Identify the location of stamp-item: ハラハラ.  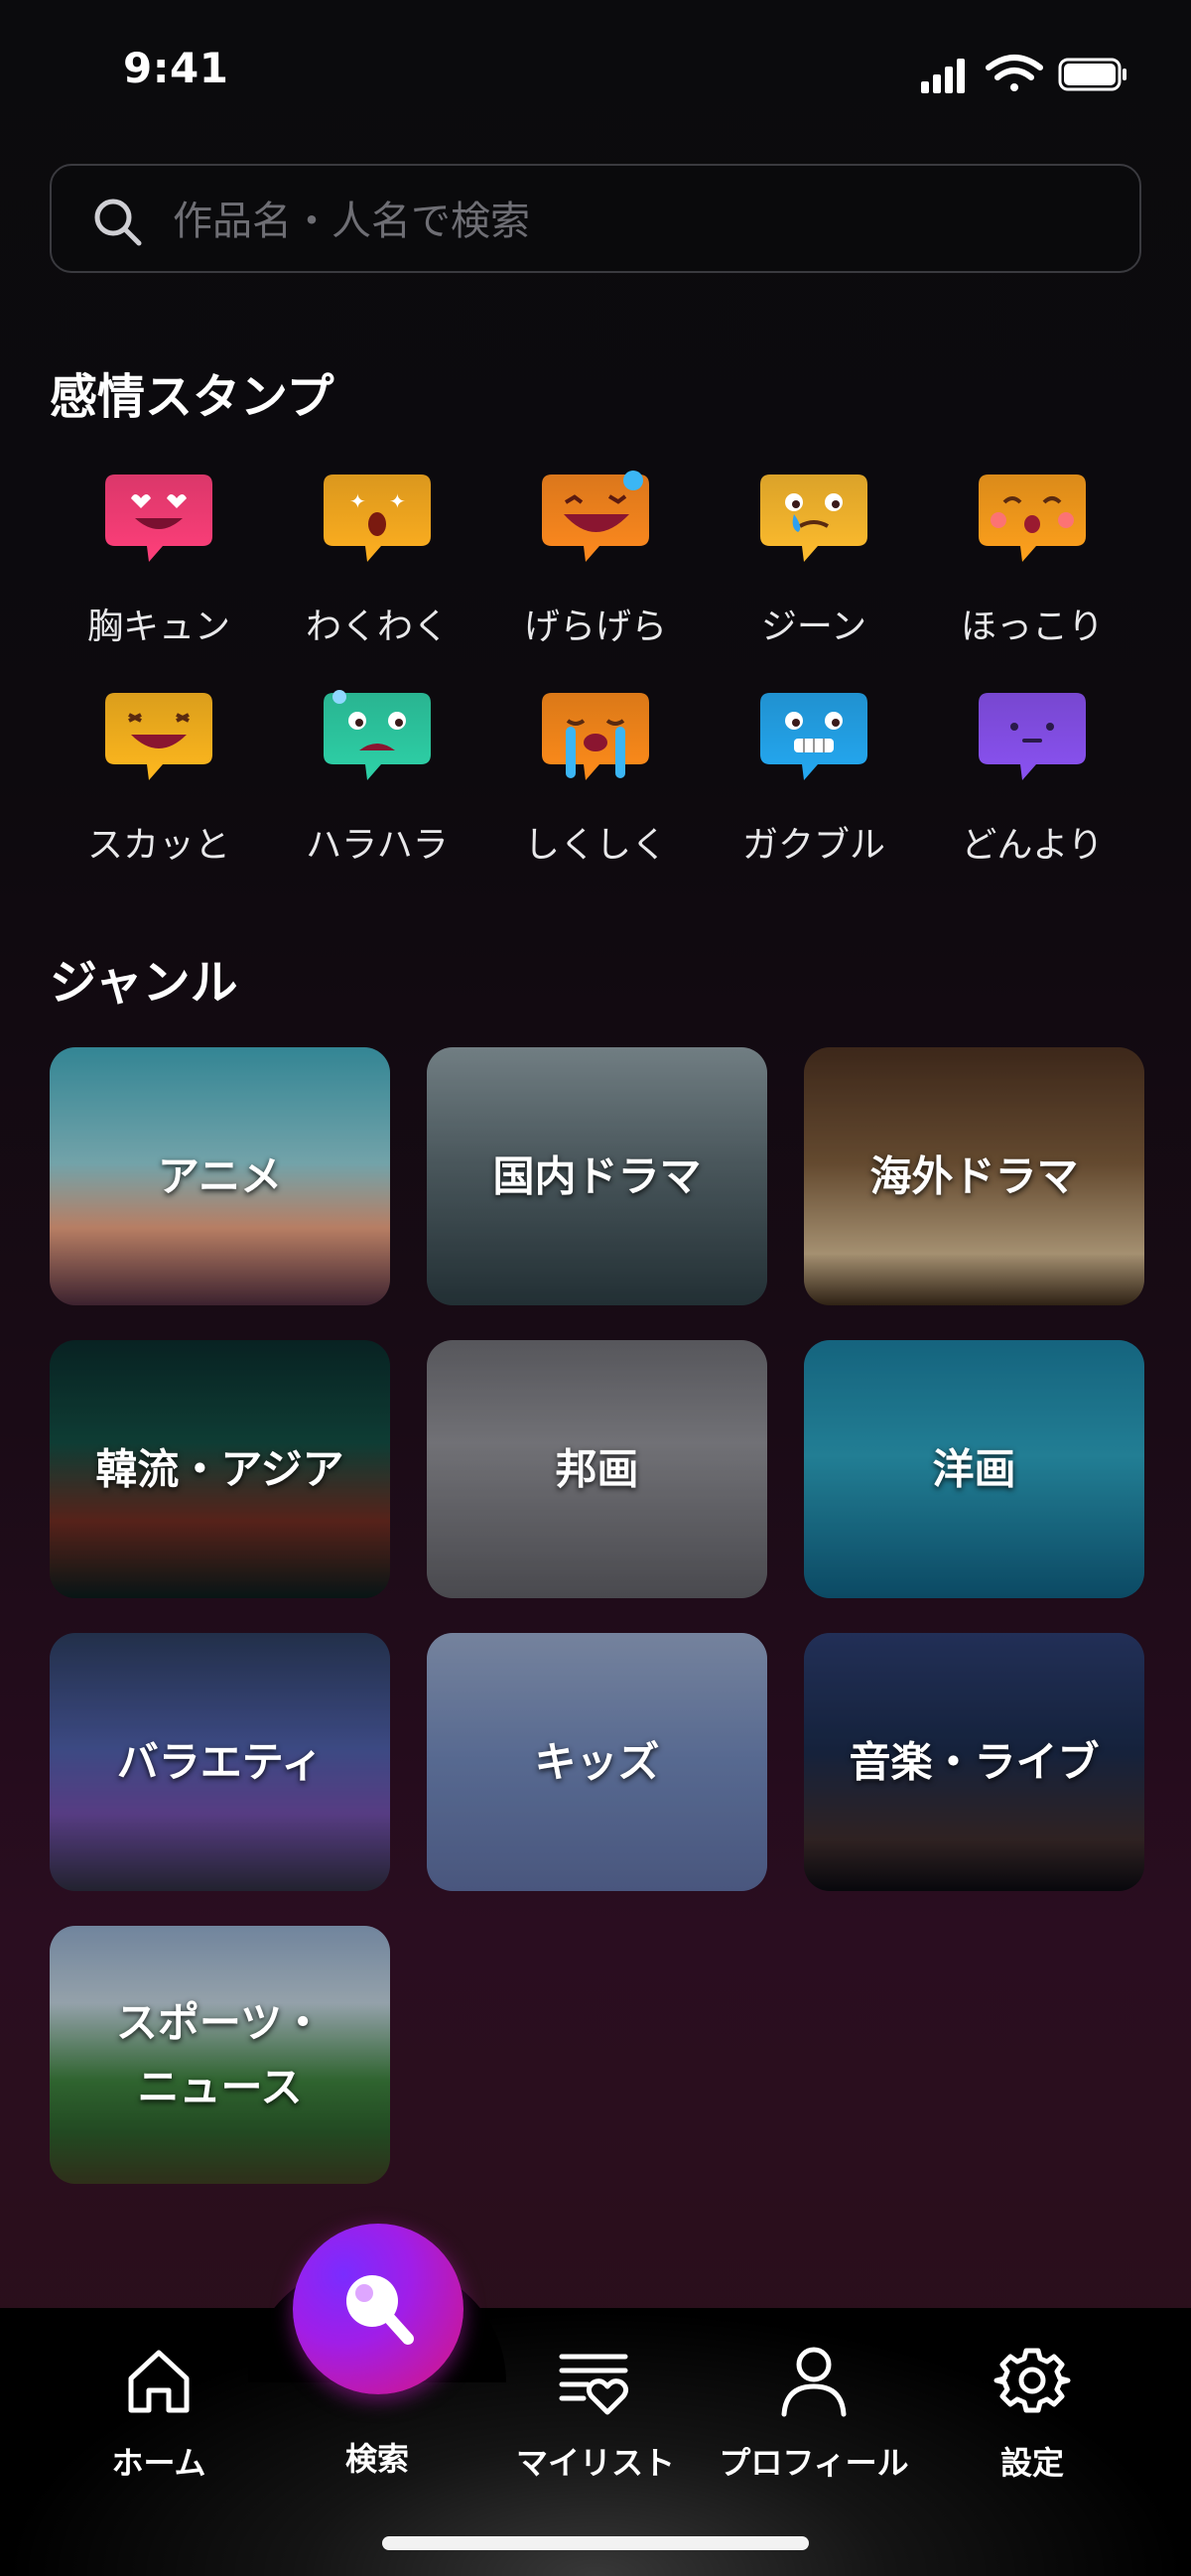
(377, 776).